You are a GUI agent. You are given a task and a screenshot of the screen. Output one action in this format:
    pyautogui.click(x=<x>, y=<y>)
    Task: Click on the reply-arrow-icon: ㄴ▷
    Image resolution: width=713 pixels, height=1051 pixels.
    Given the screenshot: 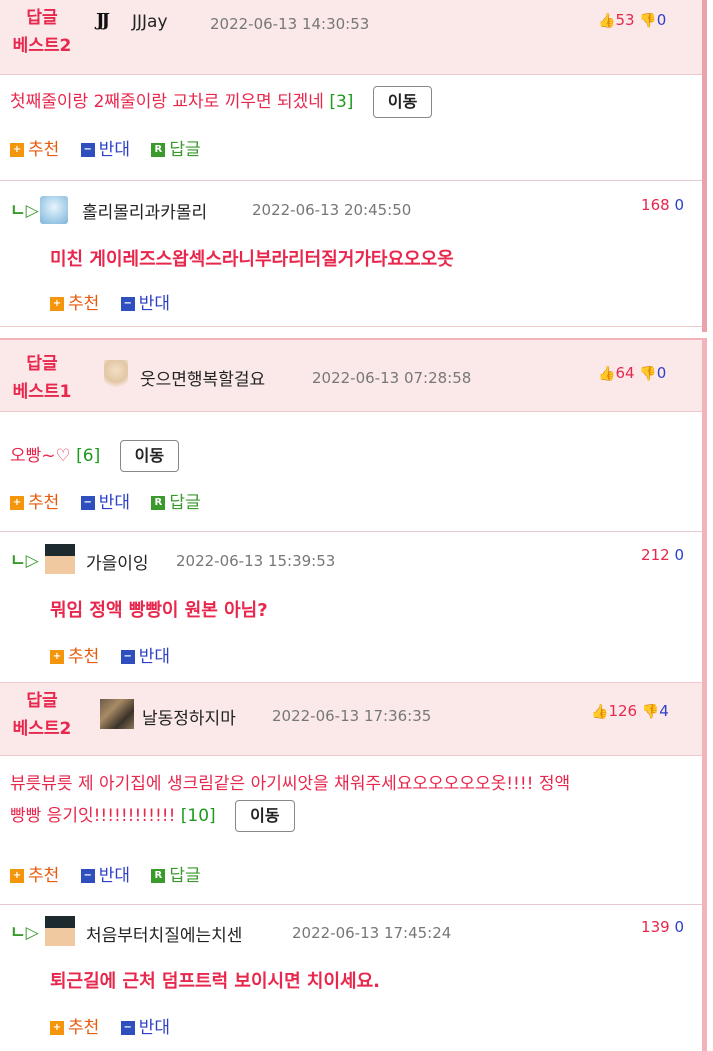 What is the action you would take?
    pyautogui.click(x=24, y=933)
    